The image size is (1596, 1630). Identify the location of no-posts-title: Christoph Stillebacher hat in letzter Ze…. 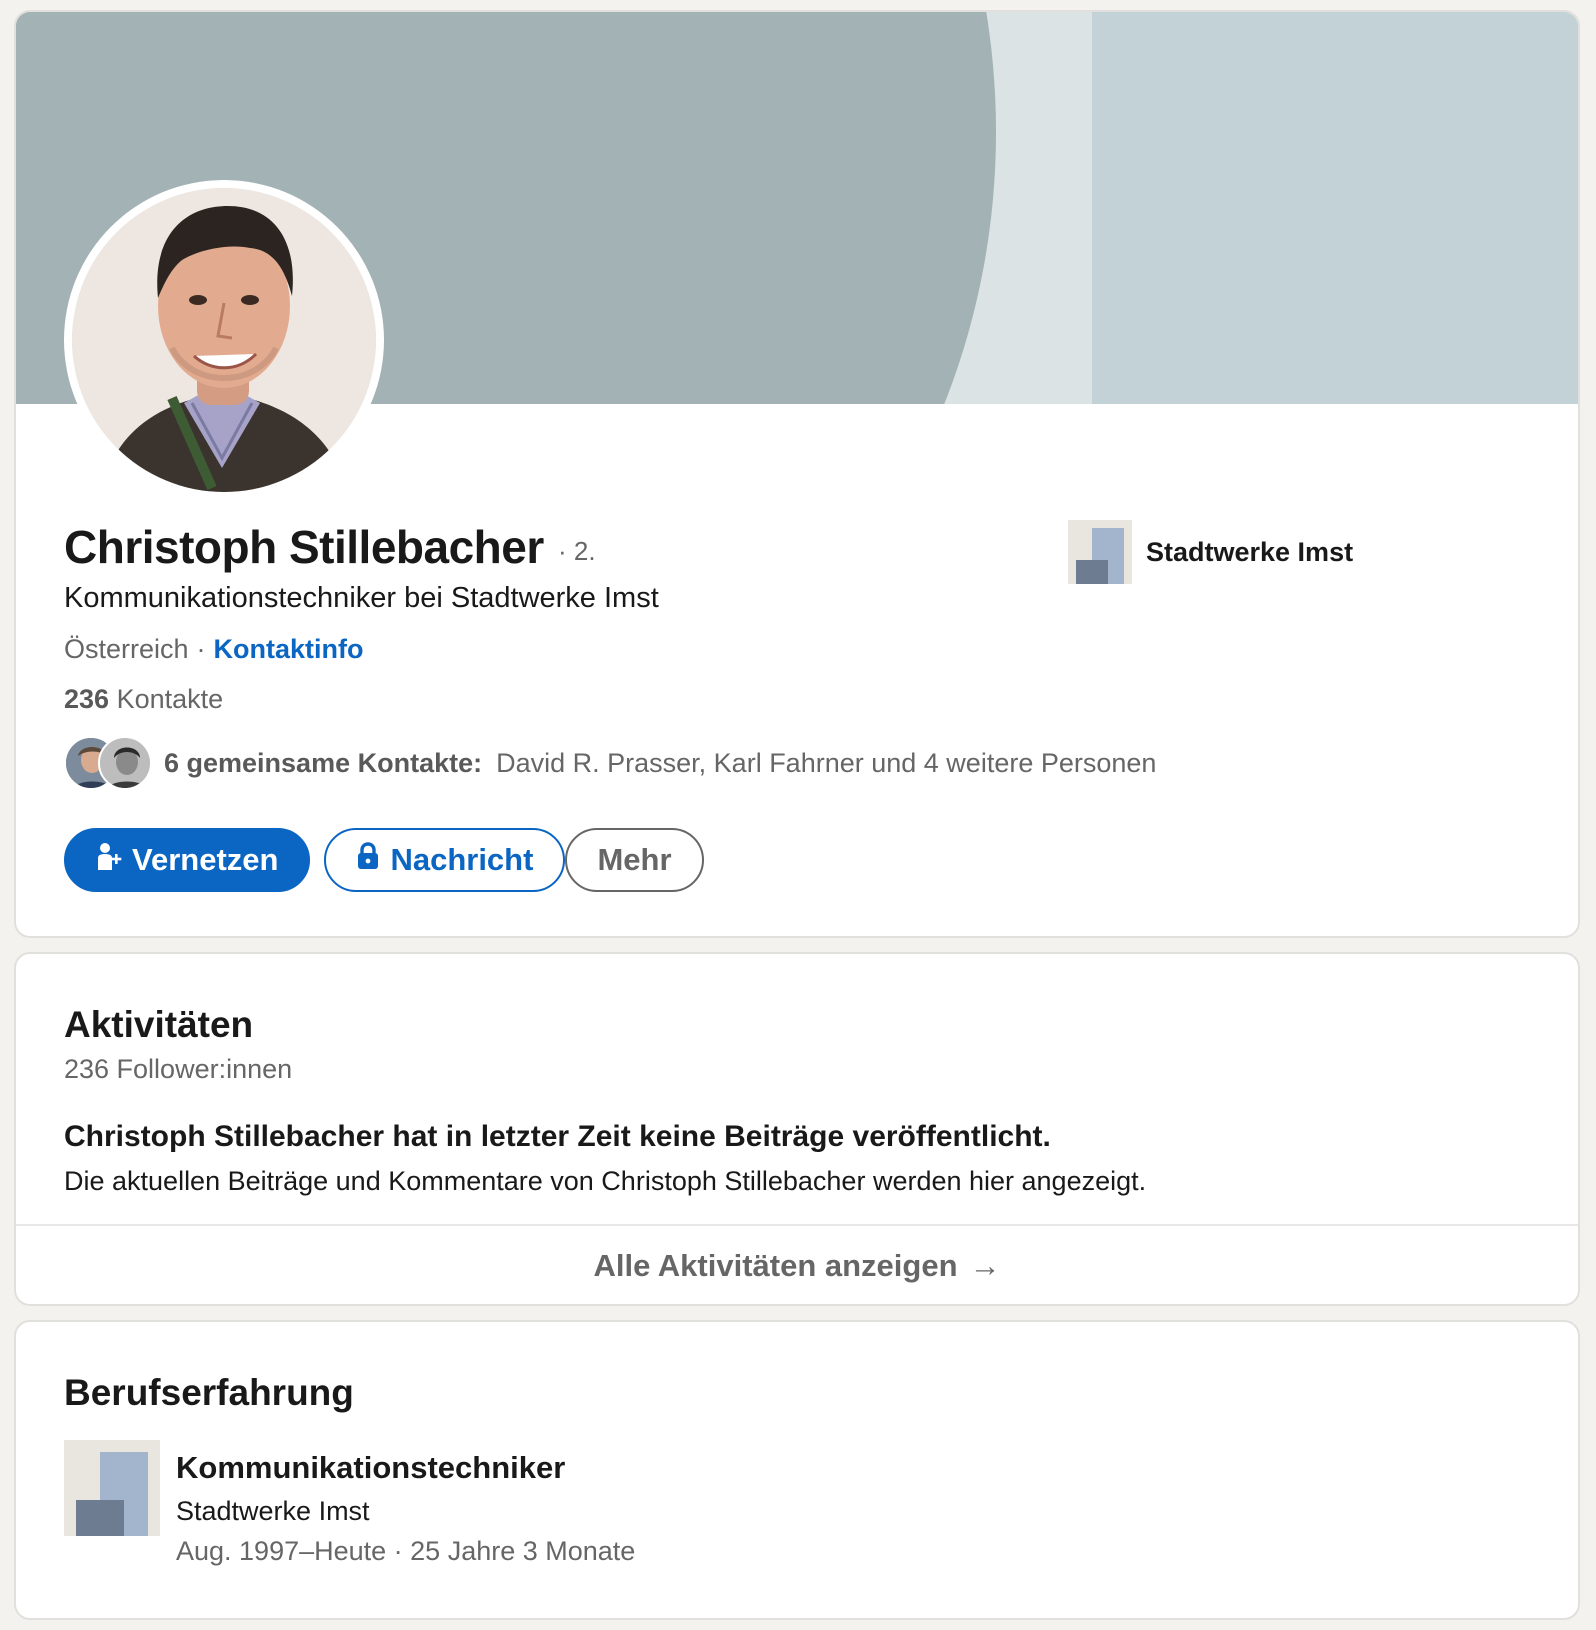
(557, 1136).